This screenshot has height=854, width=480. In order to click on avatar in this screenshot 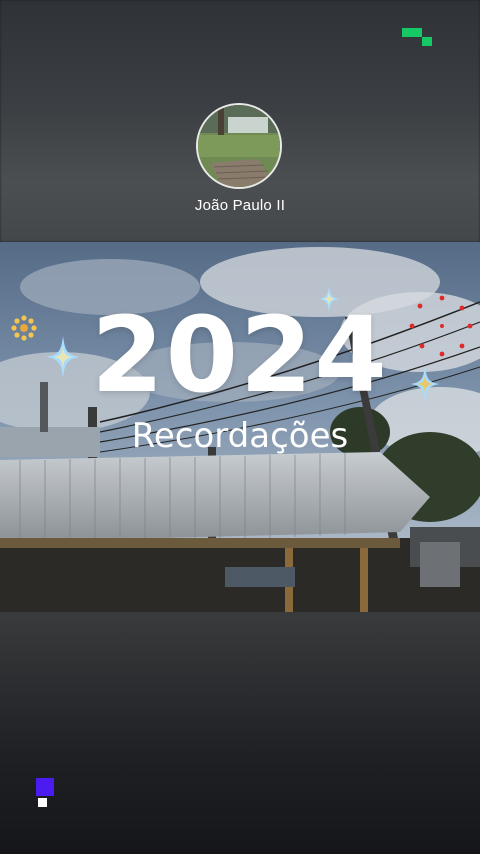, I will do `click(239, 146)`.